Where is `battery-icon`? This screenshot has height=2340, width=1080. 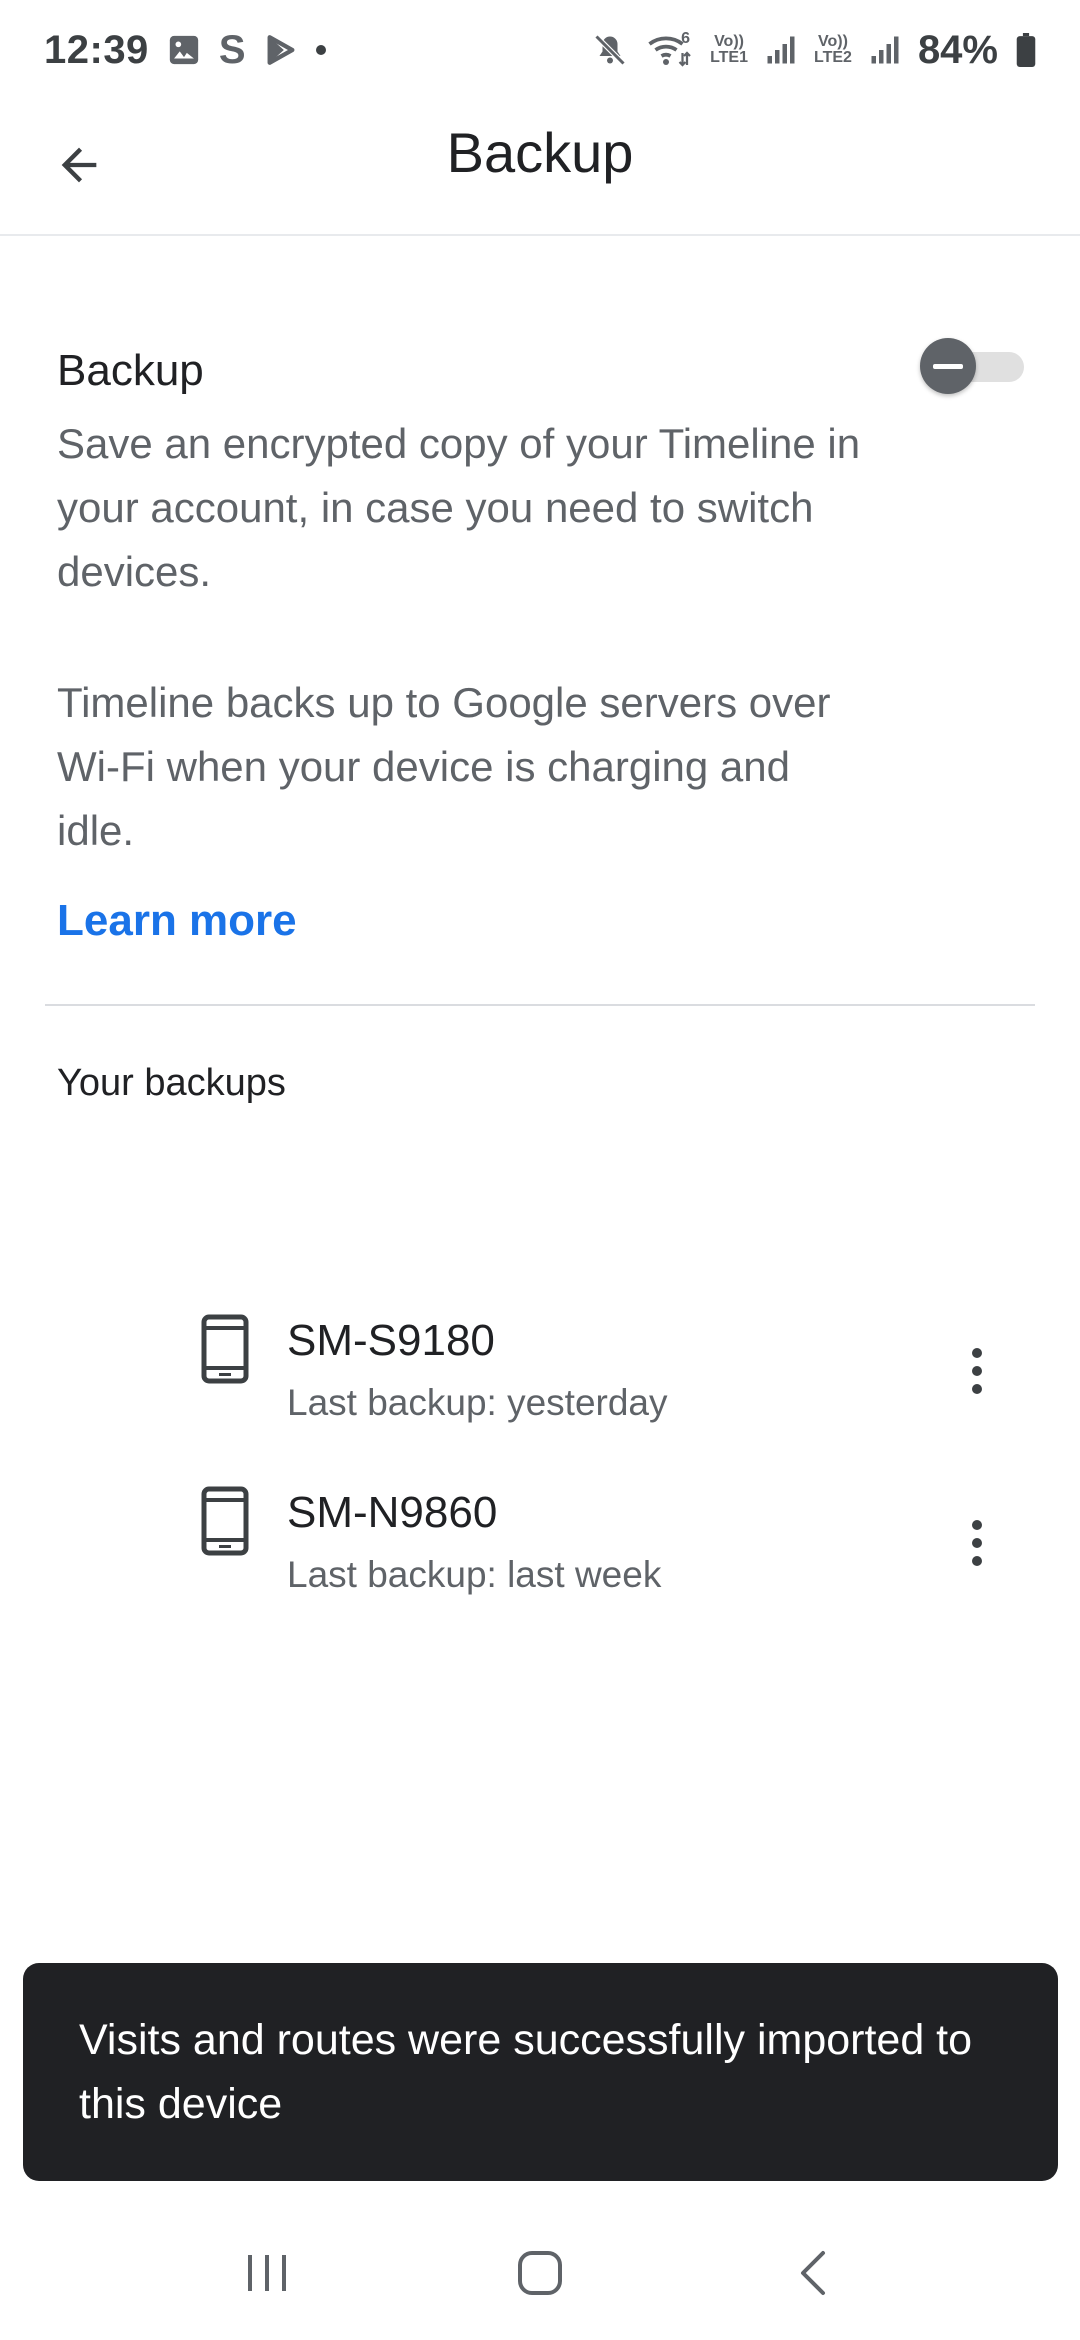
battery-icon is located at coordinates (1026, 50).